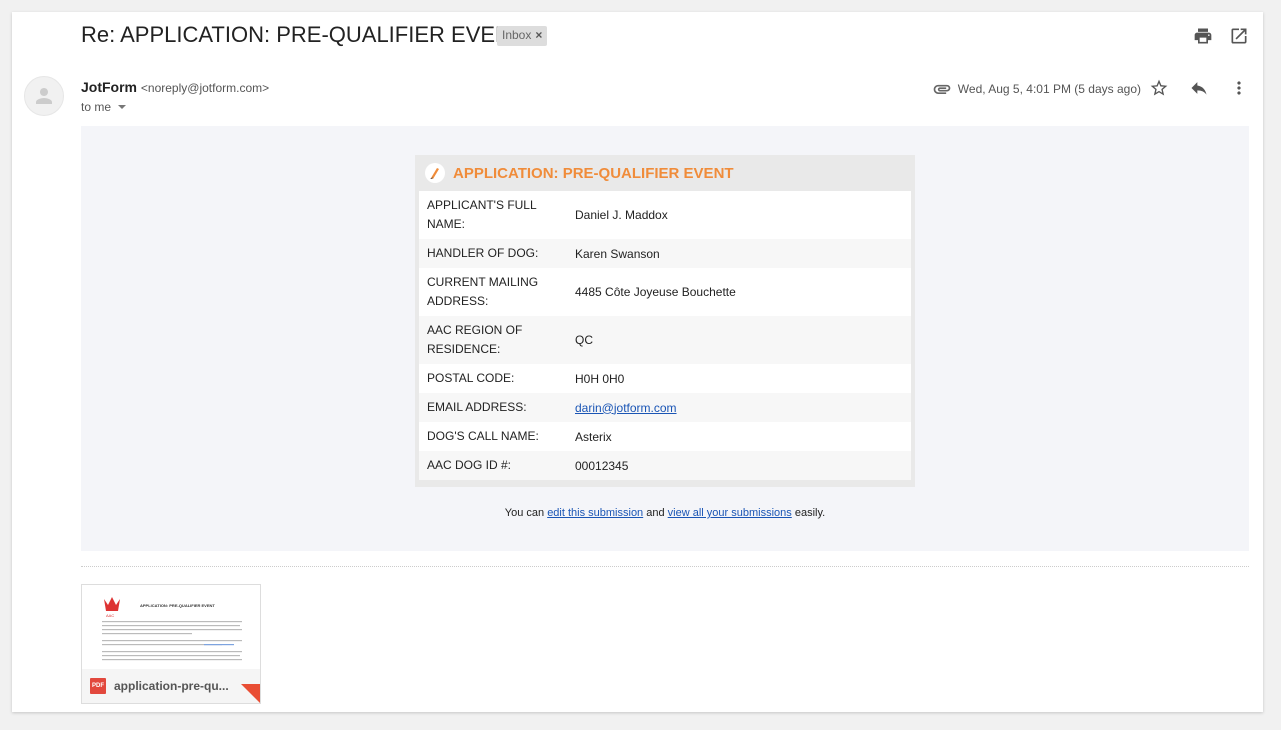 This screenshot has height=730, width=1281. I want to click on table-row: APPLICANT'S FULL NAME: Daniel J. Maddox, so click(665, 215).